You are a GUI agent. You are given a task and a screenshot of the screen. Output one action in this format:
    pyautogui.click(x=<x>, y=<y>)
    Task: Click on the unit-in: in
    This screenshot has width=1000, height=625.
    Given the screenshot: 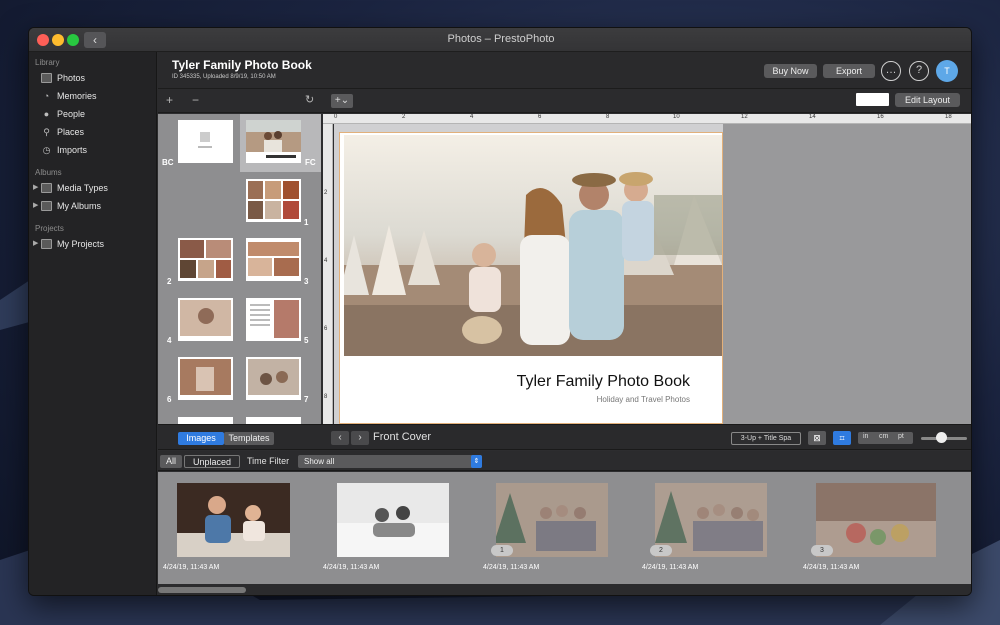 What is the action you would take?
    pyautogui.click(x=865, y=436)
    